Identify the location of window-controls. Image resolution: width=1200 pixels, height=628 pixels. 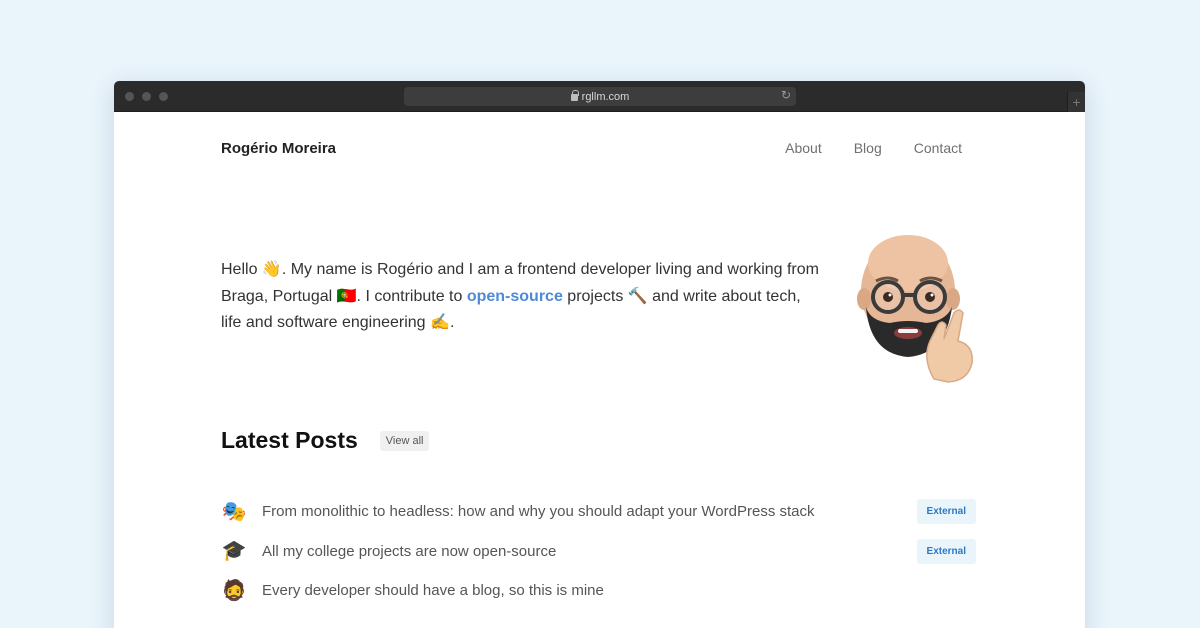
(146, 96).